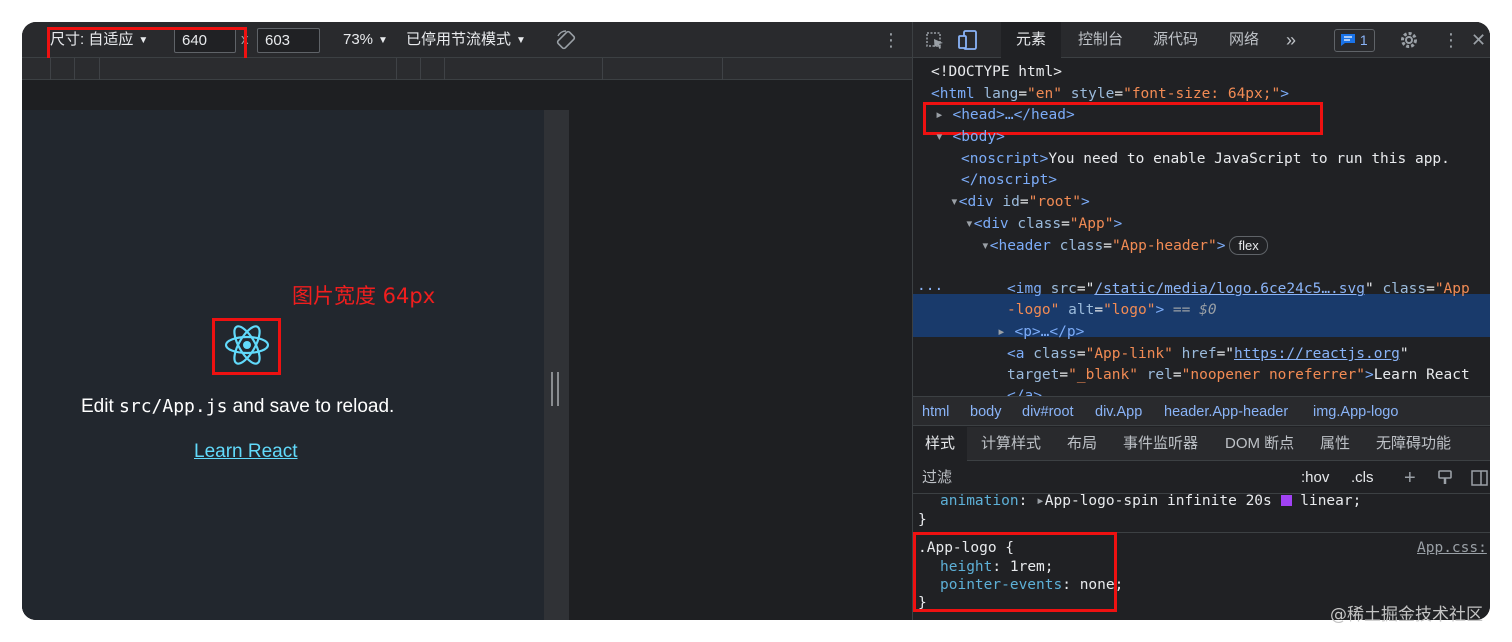 The height and width of the screenshot is (642, 1512). What do you see at coordinates (1350, 40) in the screenshot?
I see `message-icon` at bounding box center [1350, 40].